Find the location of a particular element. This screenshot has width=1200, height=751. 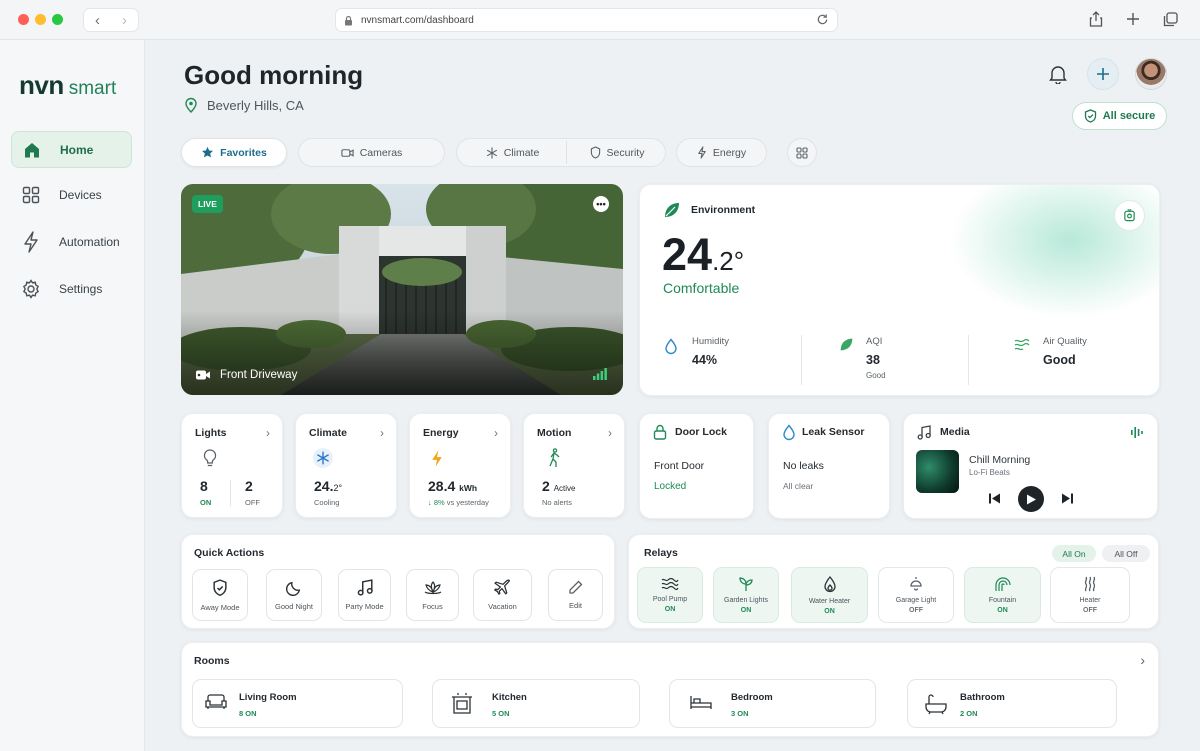

more-options-button: ••• is located at coordinates (601, 204).